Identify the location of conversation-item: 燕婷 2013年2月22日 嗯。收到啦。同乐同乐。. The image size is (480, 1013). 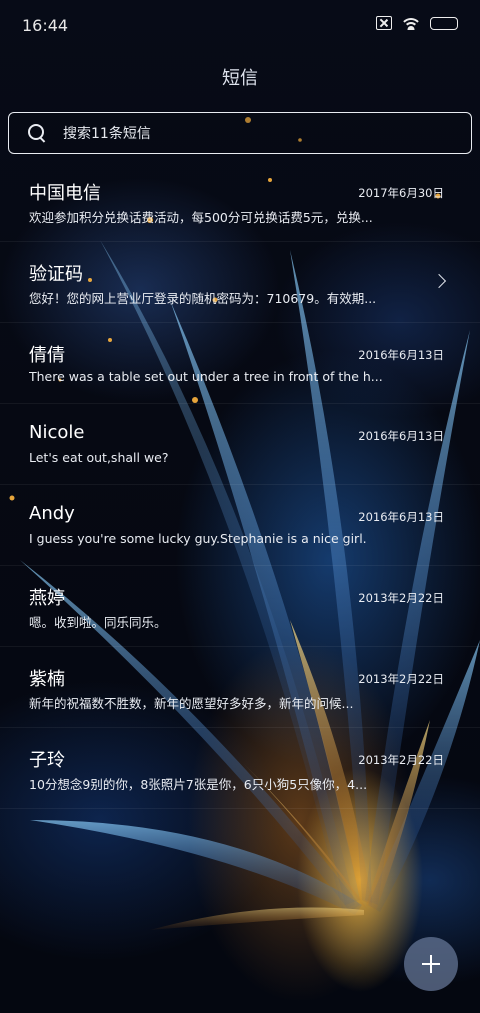
(240, 606).